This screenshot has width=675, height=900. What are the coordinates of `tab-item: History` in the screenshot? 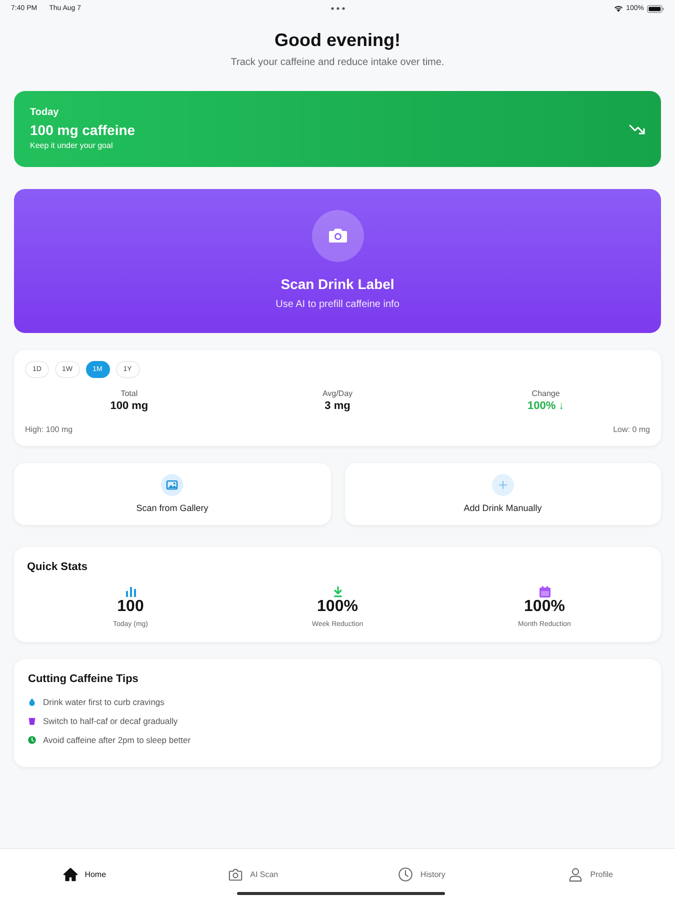 It's located at (422, 874).